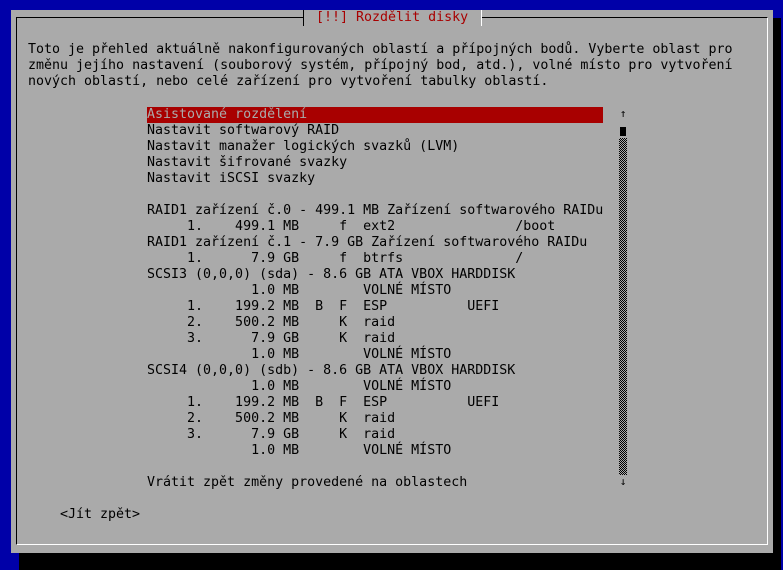  What do you see at coordinates (623, 114) in the screenshot?
I see `scroll-up-arrow-icon: ↑` at bounding box center [623, 114].